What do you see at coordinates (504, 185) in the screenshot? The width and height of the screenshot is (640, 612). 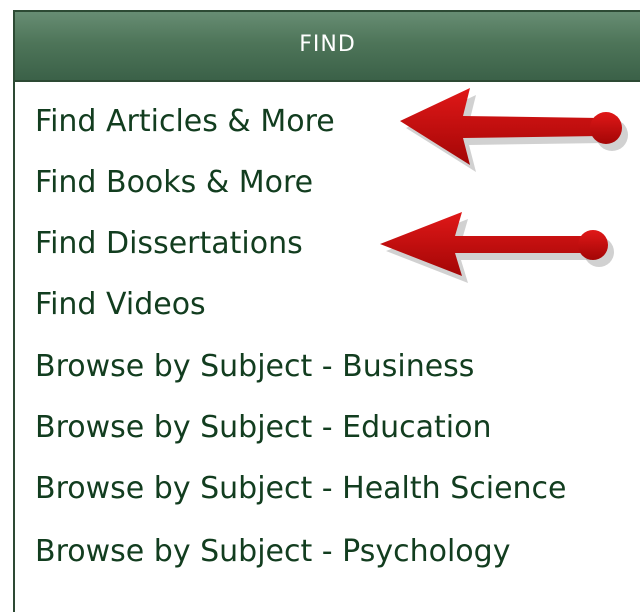 I see `annotation-arrows` at bounding box center [504, 185].